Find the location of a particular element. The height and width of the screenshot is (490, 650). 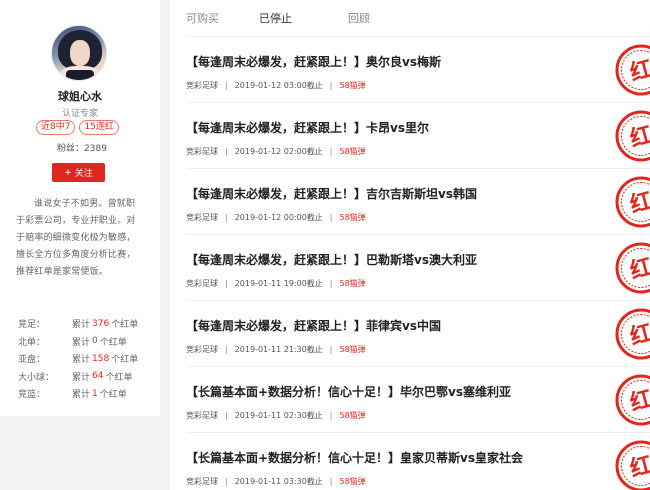

item-time: 2019-01-11 21:30截止 is located at coordinates (278, 349).